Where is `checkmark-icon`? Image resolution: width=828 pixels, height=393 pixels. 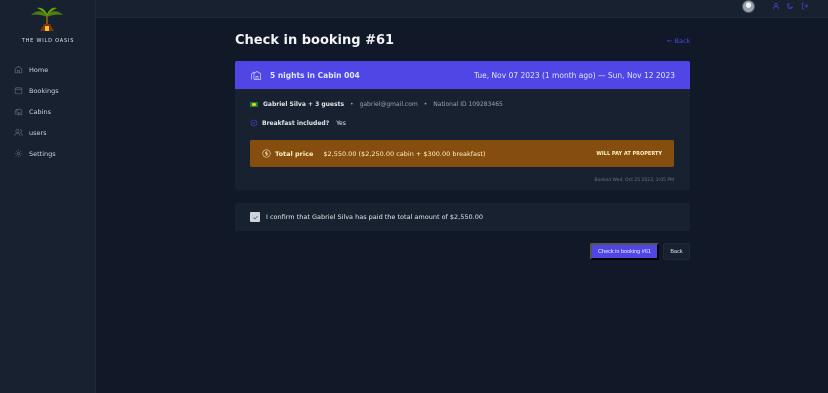 checkmark-icon is located at coordinates (255, 217).